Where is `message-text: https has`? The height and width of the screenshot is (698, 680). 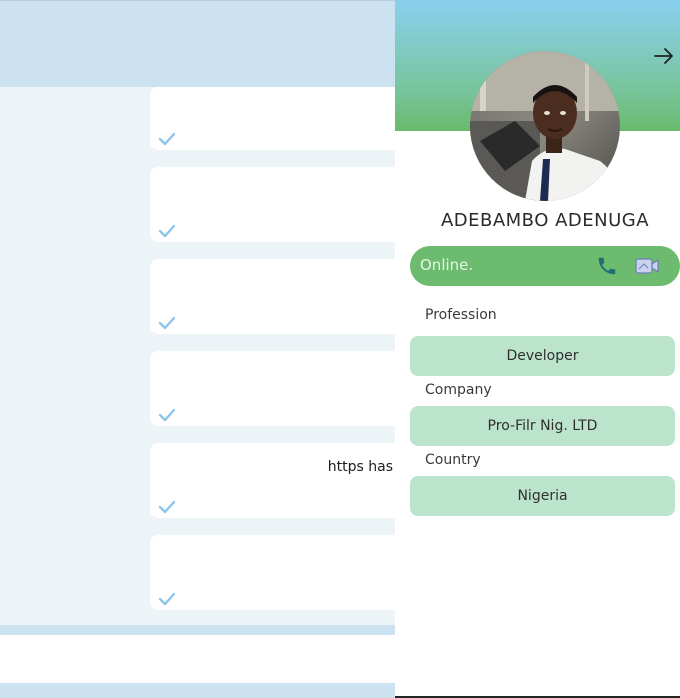 message-text: https has is located at coordinates (360, 467).